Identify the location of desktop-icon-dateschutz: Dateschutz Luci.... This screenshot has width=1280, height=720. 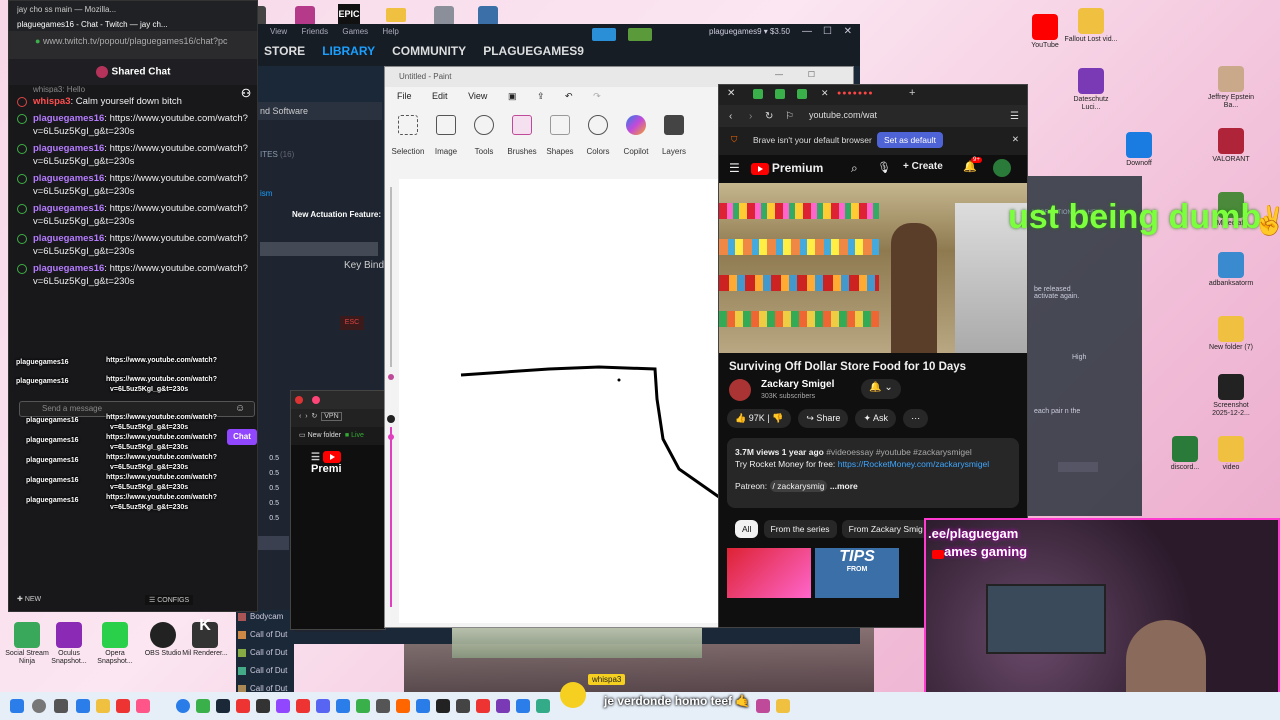
(1091, 90).